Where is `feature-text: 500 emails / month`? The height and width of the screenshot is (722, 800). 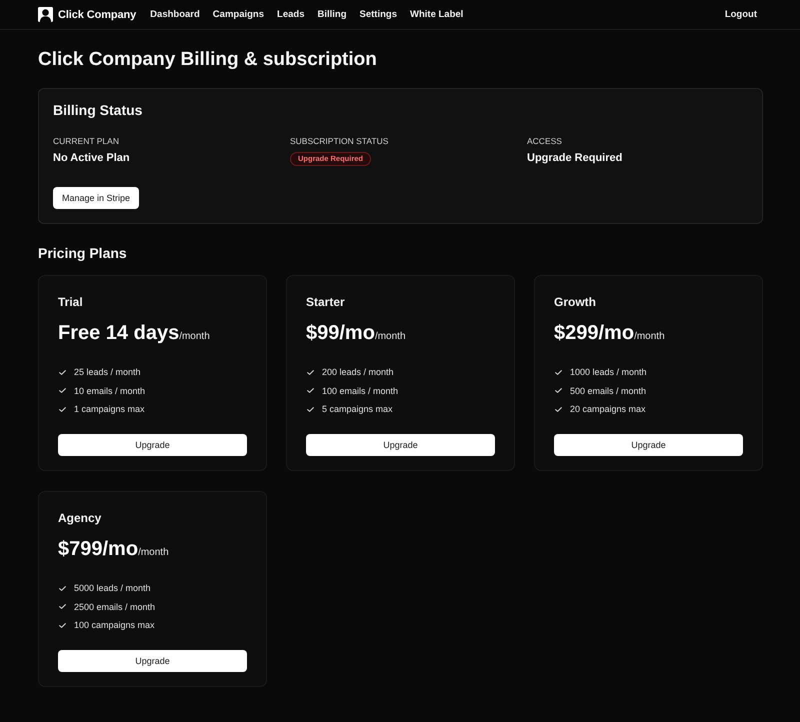
feature-text: 500 emails / month is located at coordinates (608, 391).